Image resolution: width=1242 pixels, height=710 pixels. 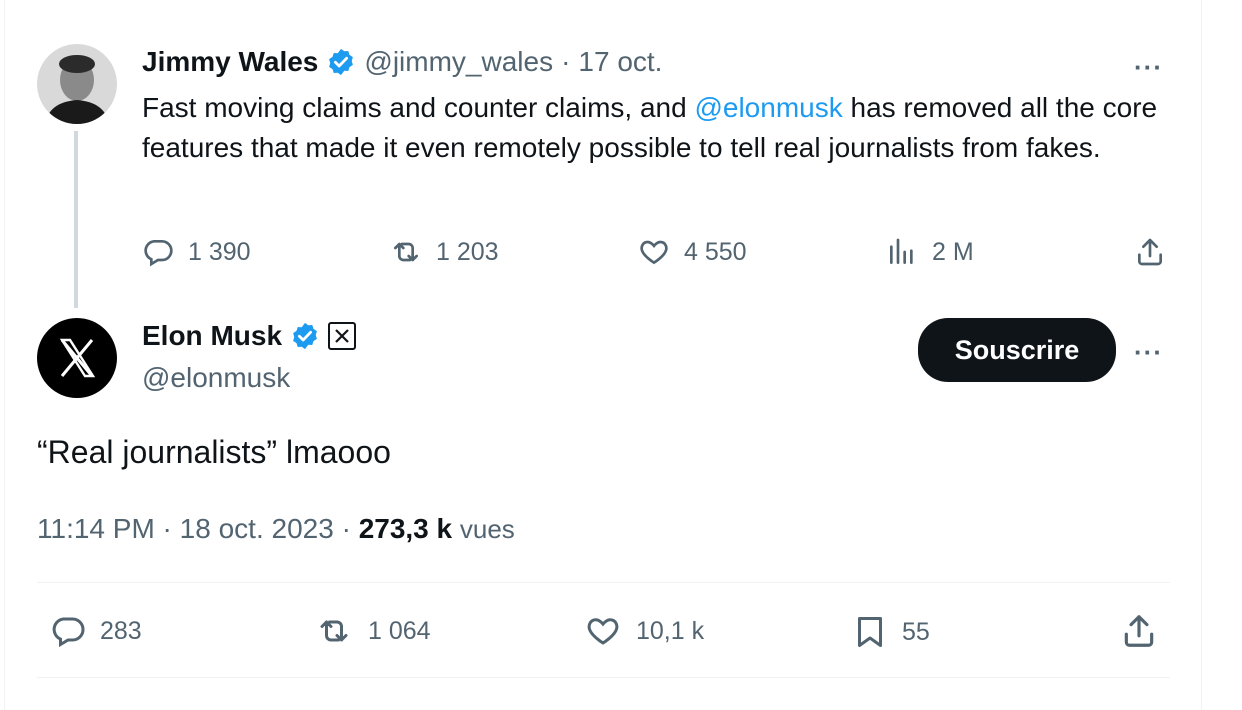 What do you see at coordinates (467, 251) in the screenshot?
I see `retweet-count: 1 203` at bounding box center [467, 251].